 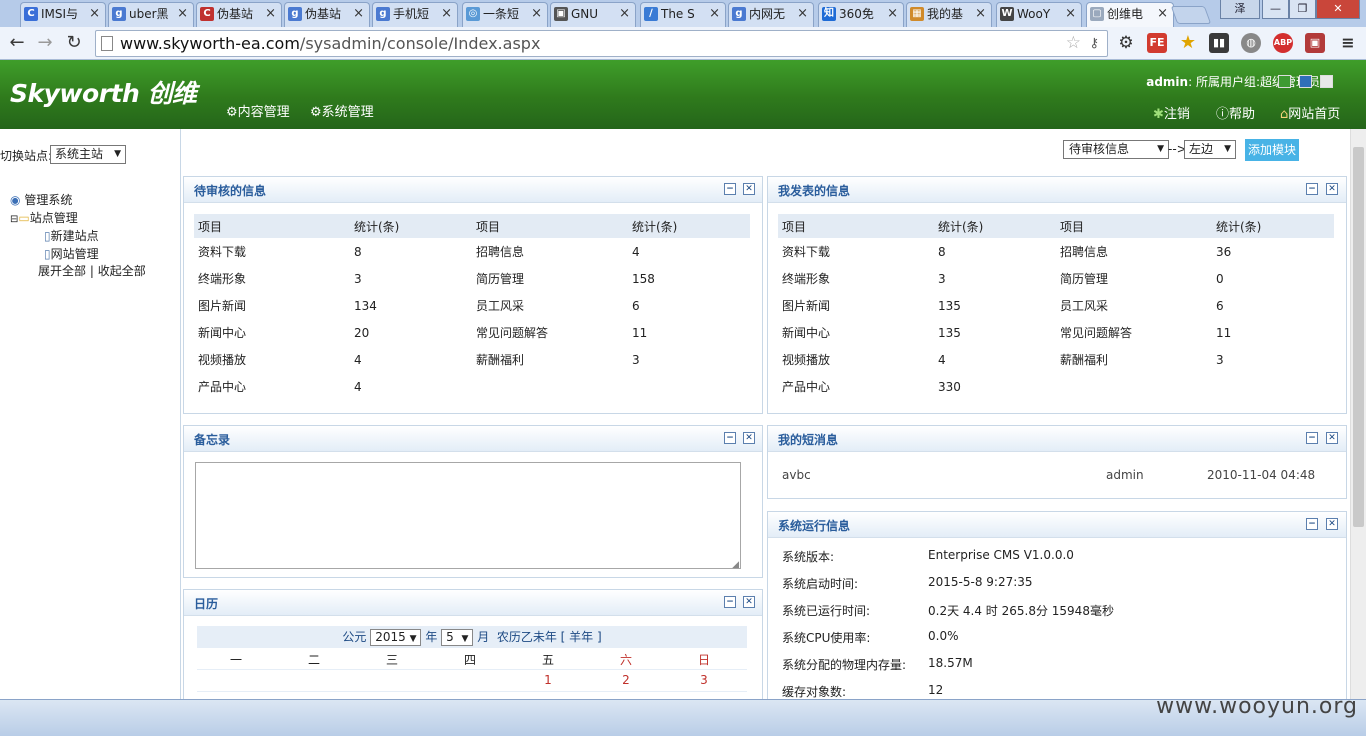 I want to click on back-button: ←, so click(x=17, y=43).